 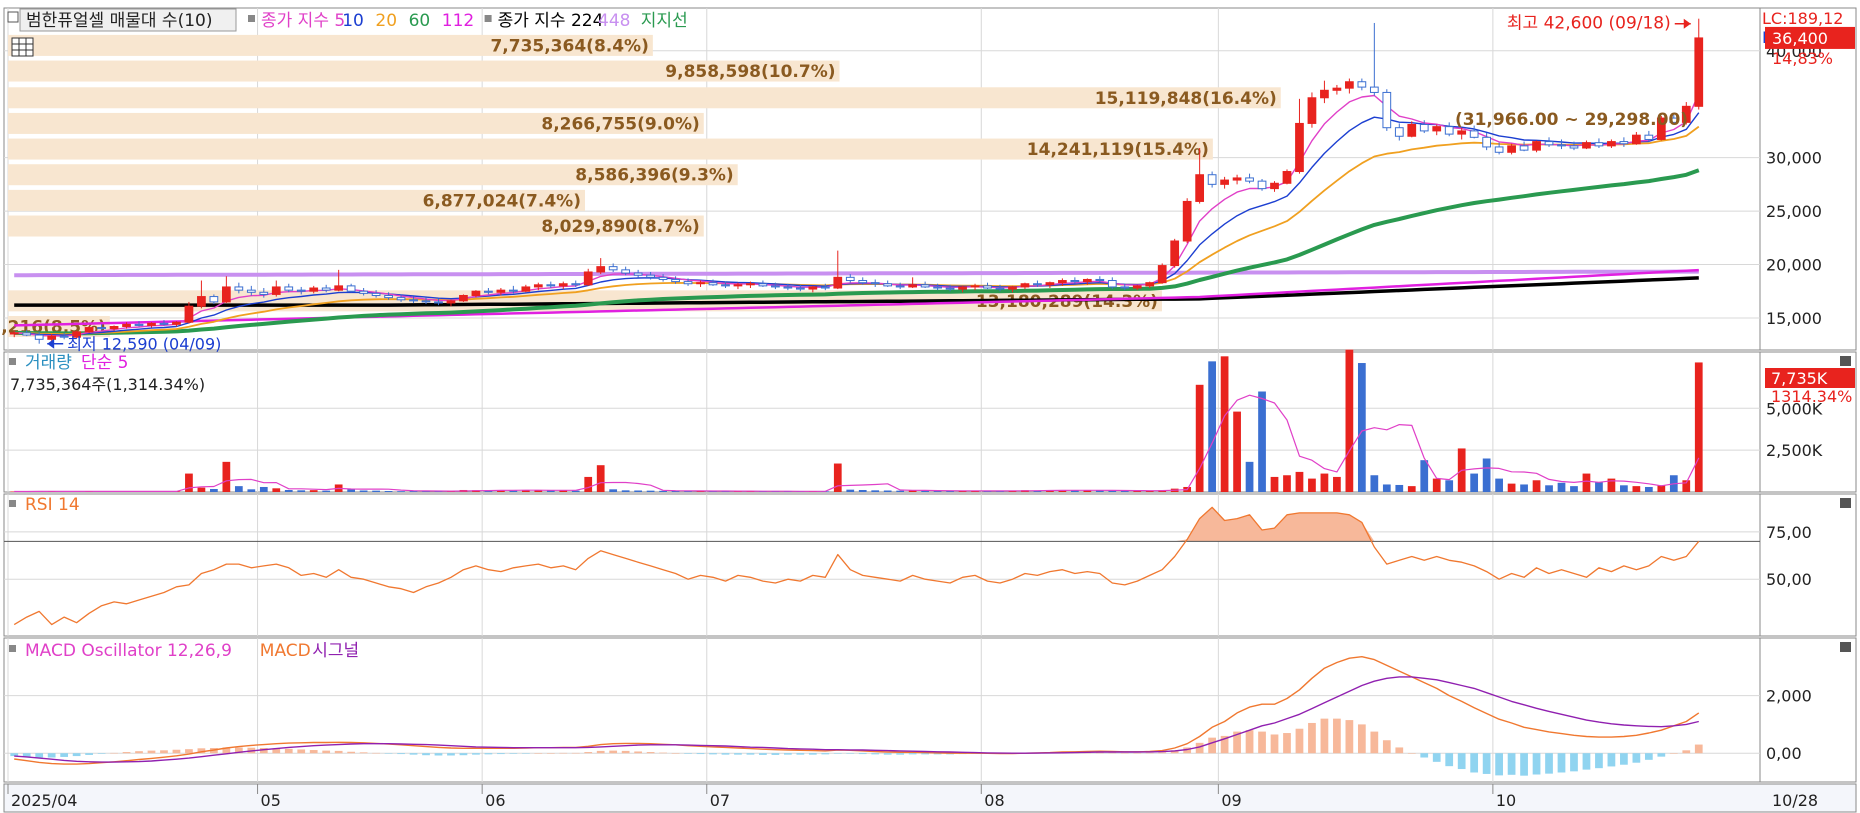 I want to click on x-tick-label: 06, so click(x=495, y=800).